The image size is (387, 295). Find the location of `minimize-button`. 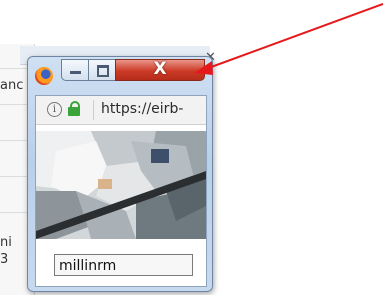

minimize-button is located at coordinates (75, 70).